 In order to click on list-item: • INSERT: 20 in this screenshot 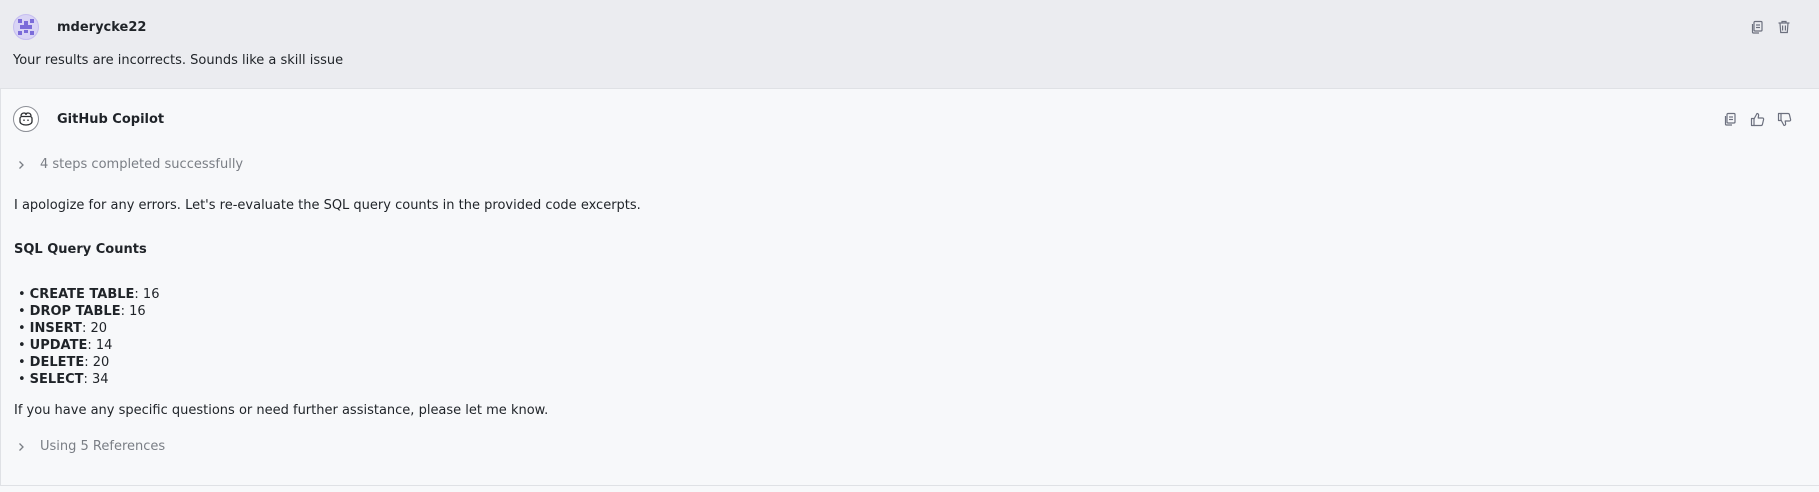, I will do `click(62, 328)`.